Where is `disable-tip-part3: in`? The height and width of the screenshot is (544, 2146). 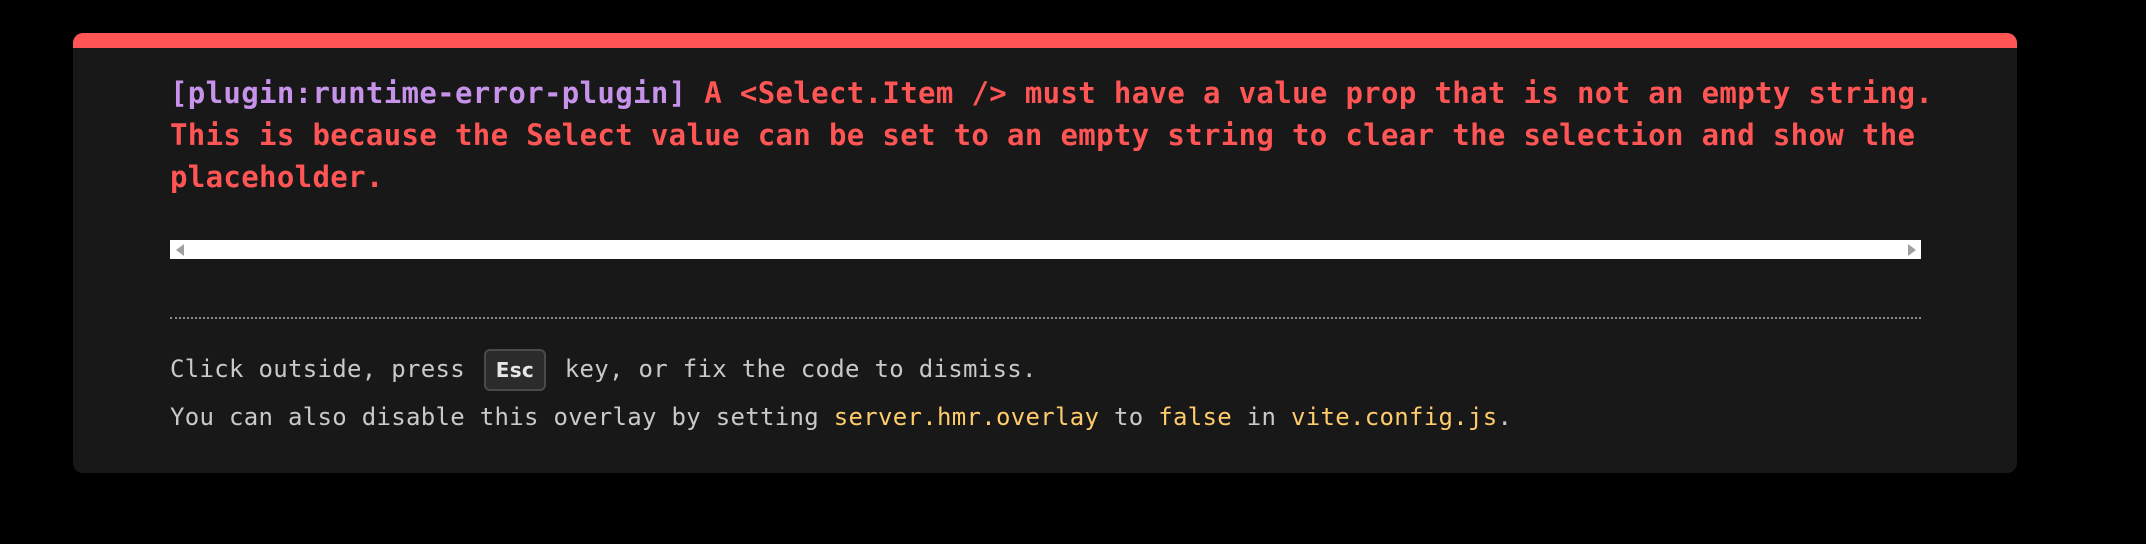
disable-tip-part3: in is located at coordinates (1261, 417).